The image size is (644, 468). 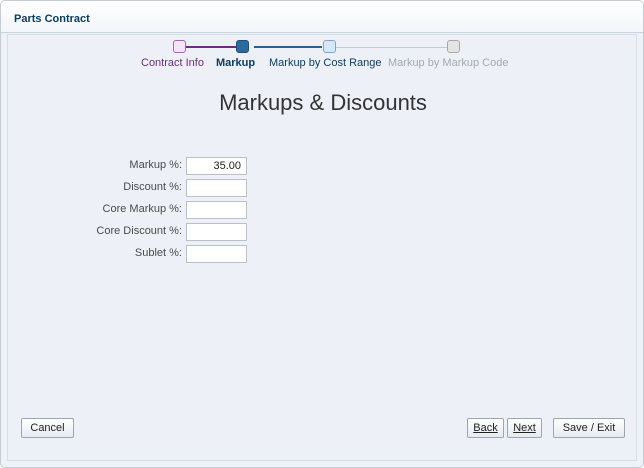 What do you see at coordinates (155, 165) in the screenshot?
I see `markup-label: Markup %:` at bounding box center [155, 165].